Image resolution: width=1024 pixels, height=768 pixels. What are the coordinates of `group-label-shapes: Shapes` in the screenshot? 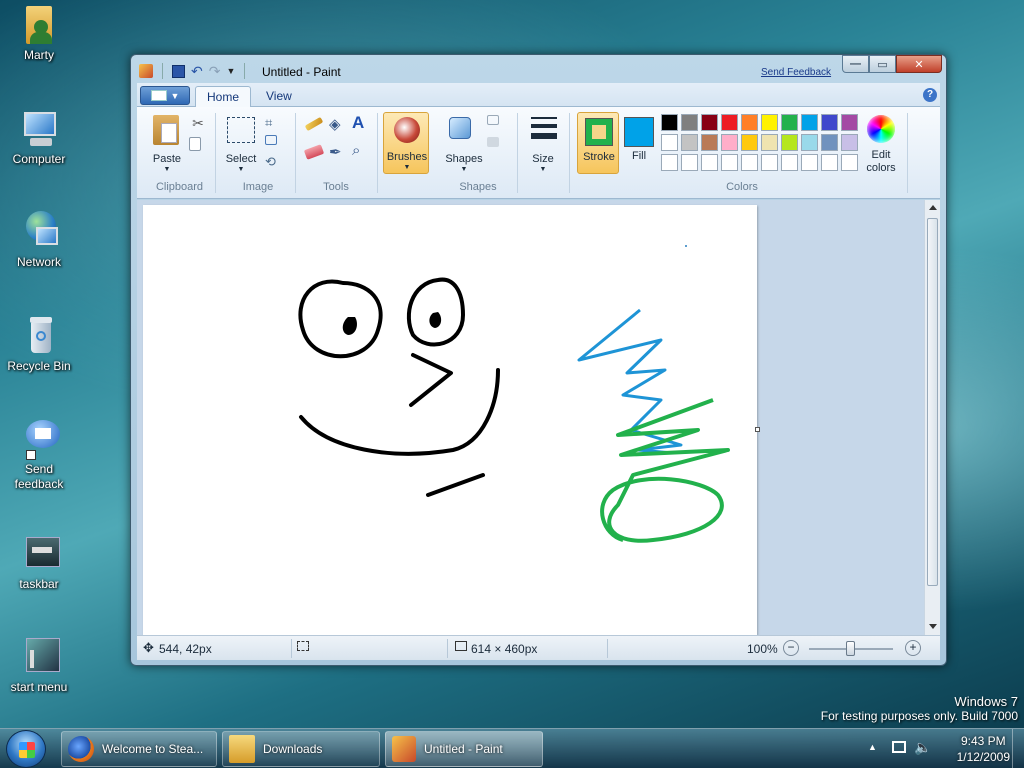 It's located at (478, 187).